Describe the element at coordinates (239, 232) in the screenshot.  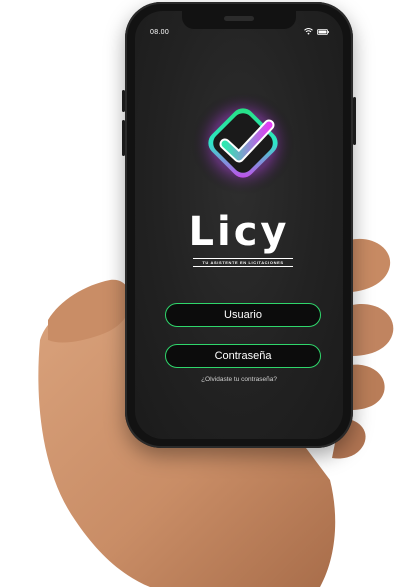
I see `brand-name: Licy` at that location.